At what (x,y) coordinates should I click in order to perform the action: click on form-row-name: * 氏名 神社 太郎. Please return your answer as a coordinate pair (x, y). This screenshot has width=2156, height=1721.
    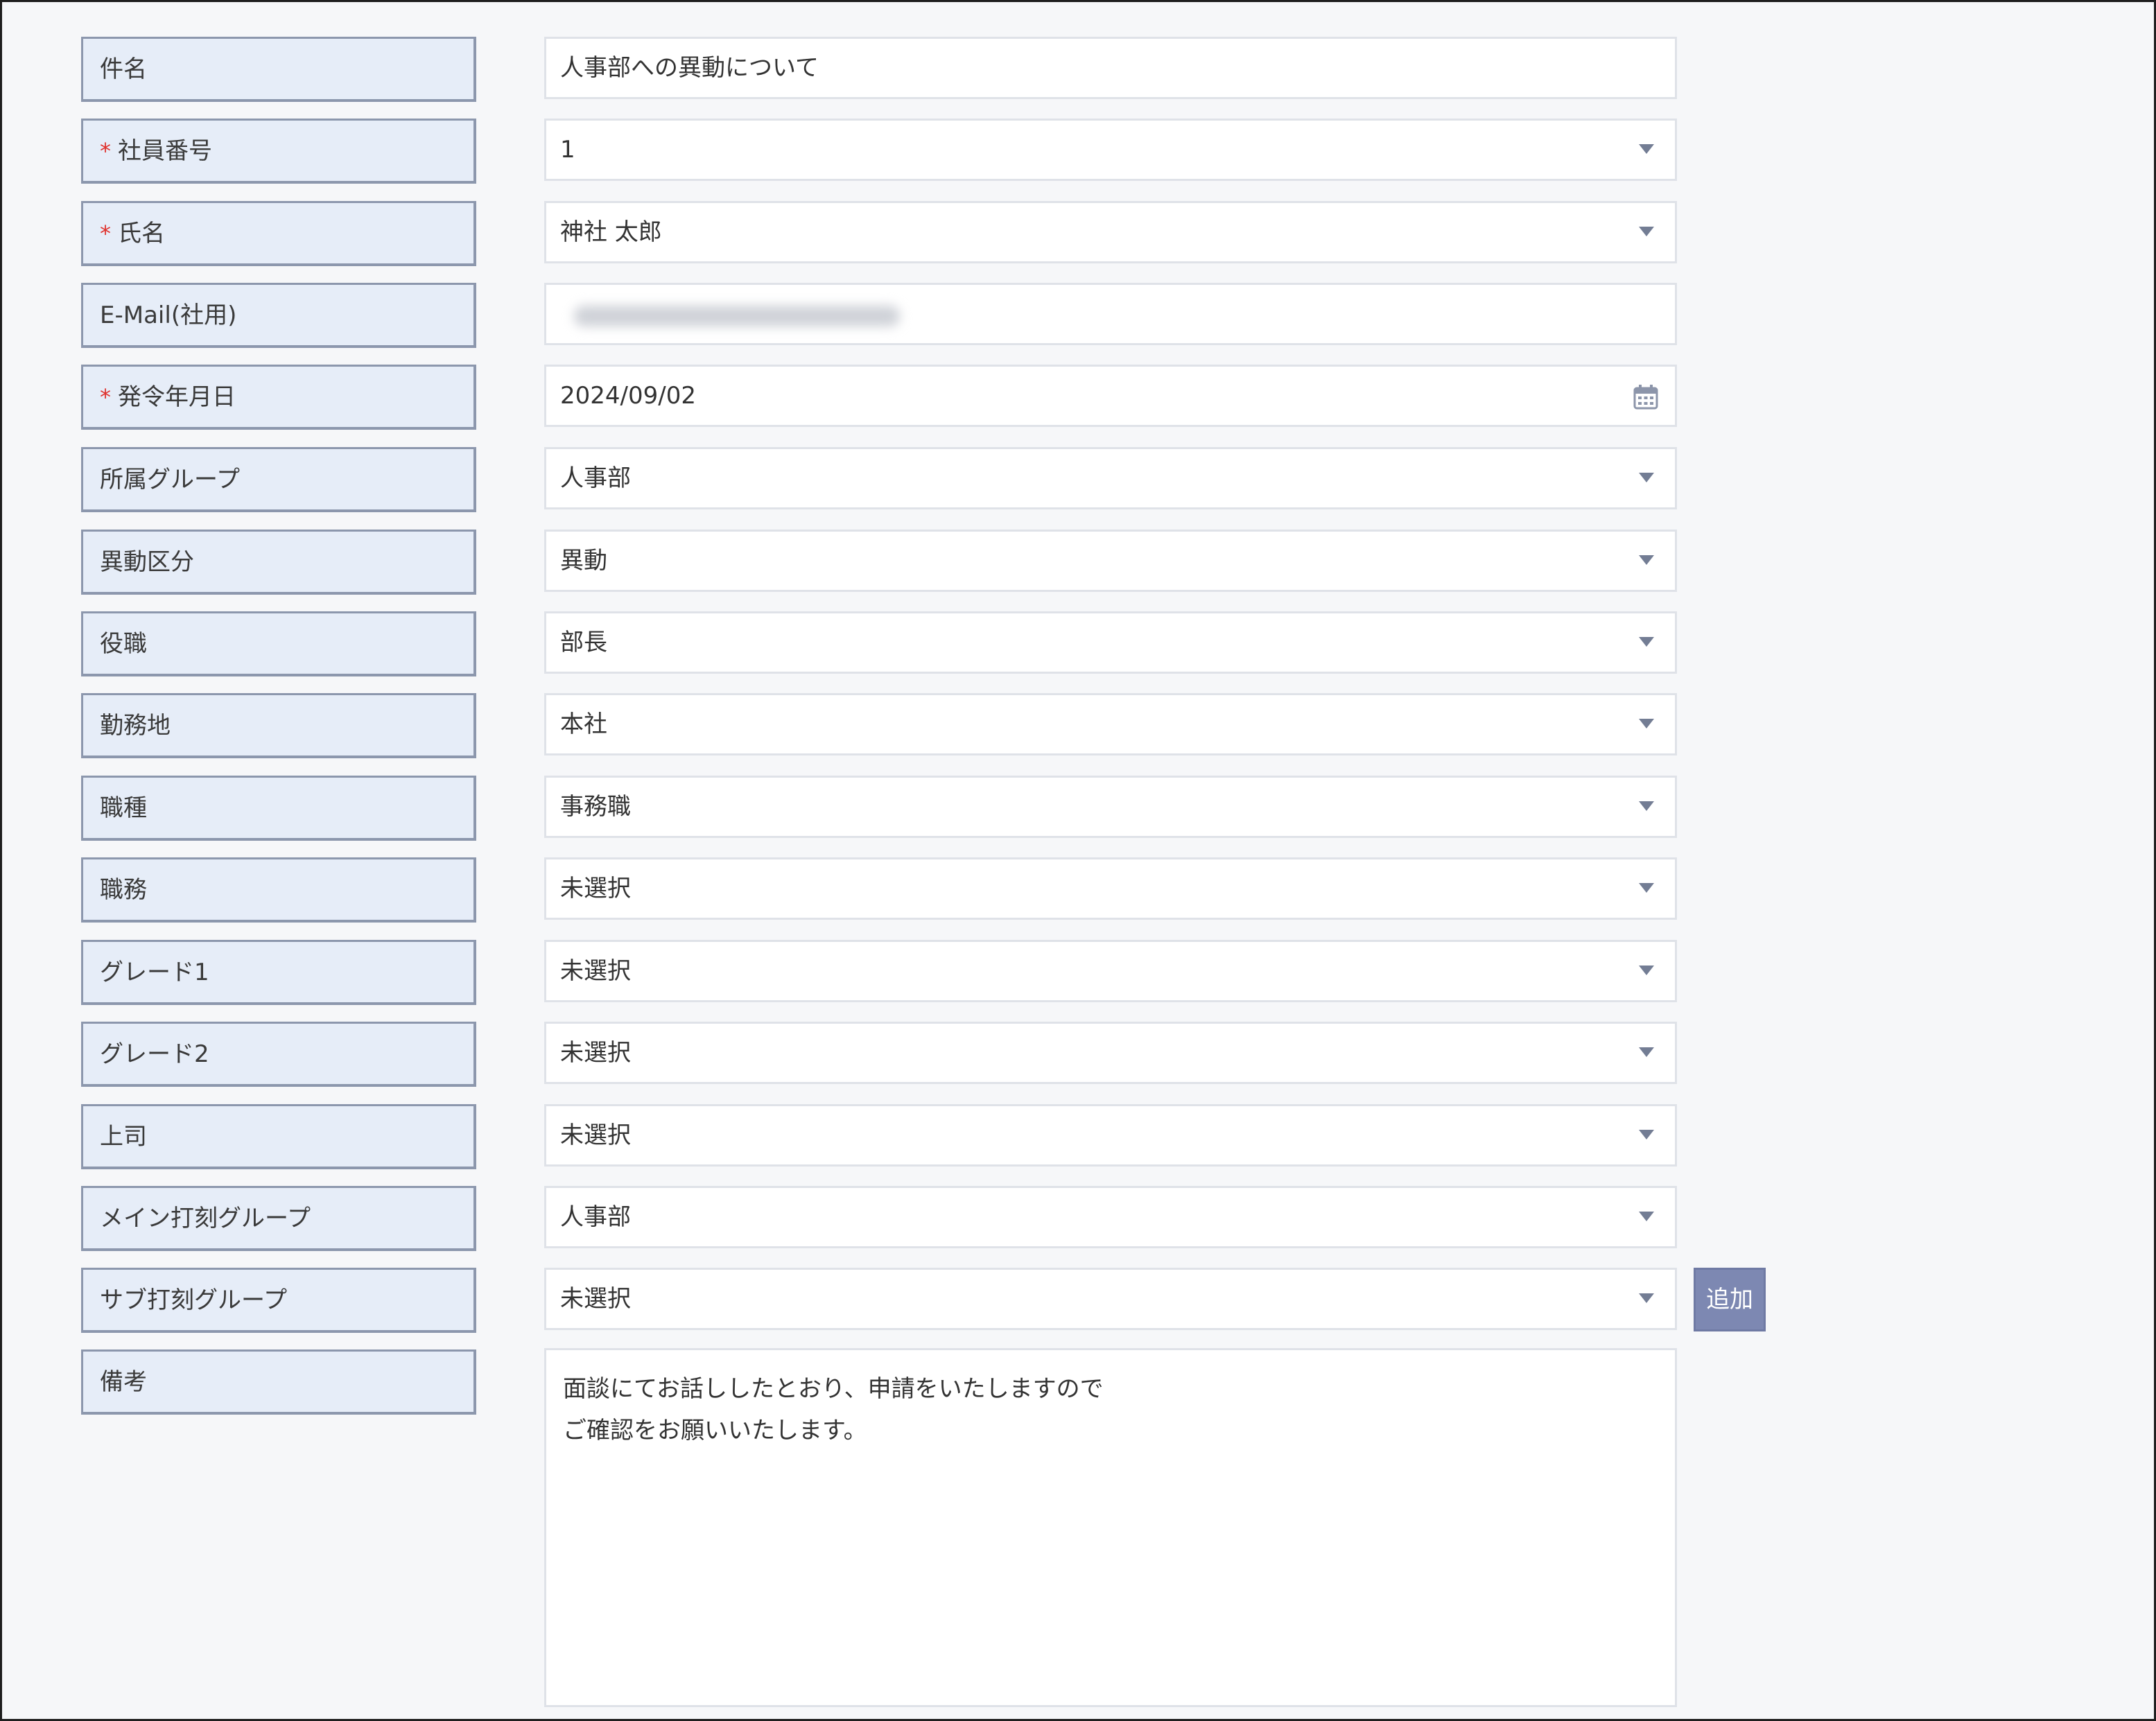
    Looking at the image, I should click on (1078, 234).